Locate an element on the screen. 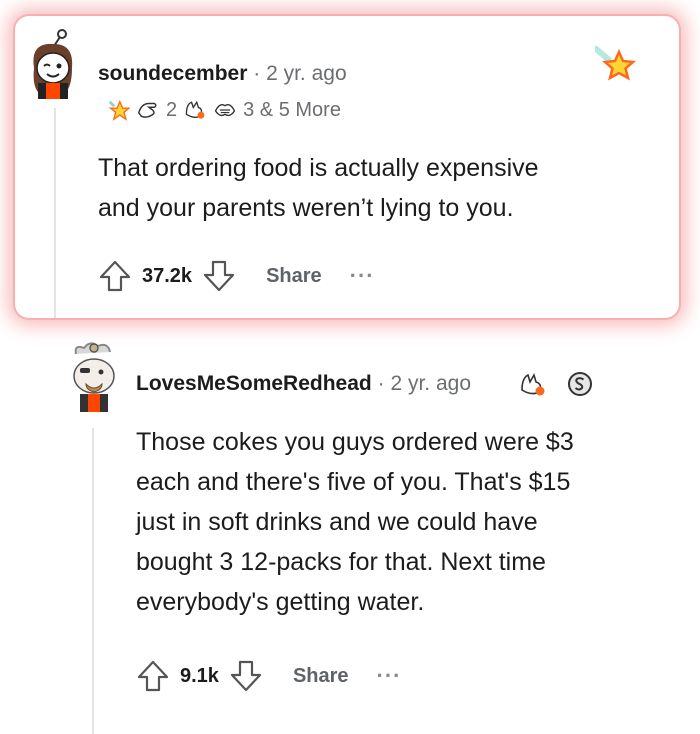 The image size is (700, 734). username: LovesMeSomeRedhead is located at coordinates (254, 383).